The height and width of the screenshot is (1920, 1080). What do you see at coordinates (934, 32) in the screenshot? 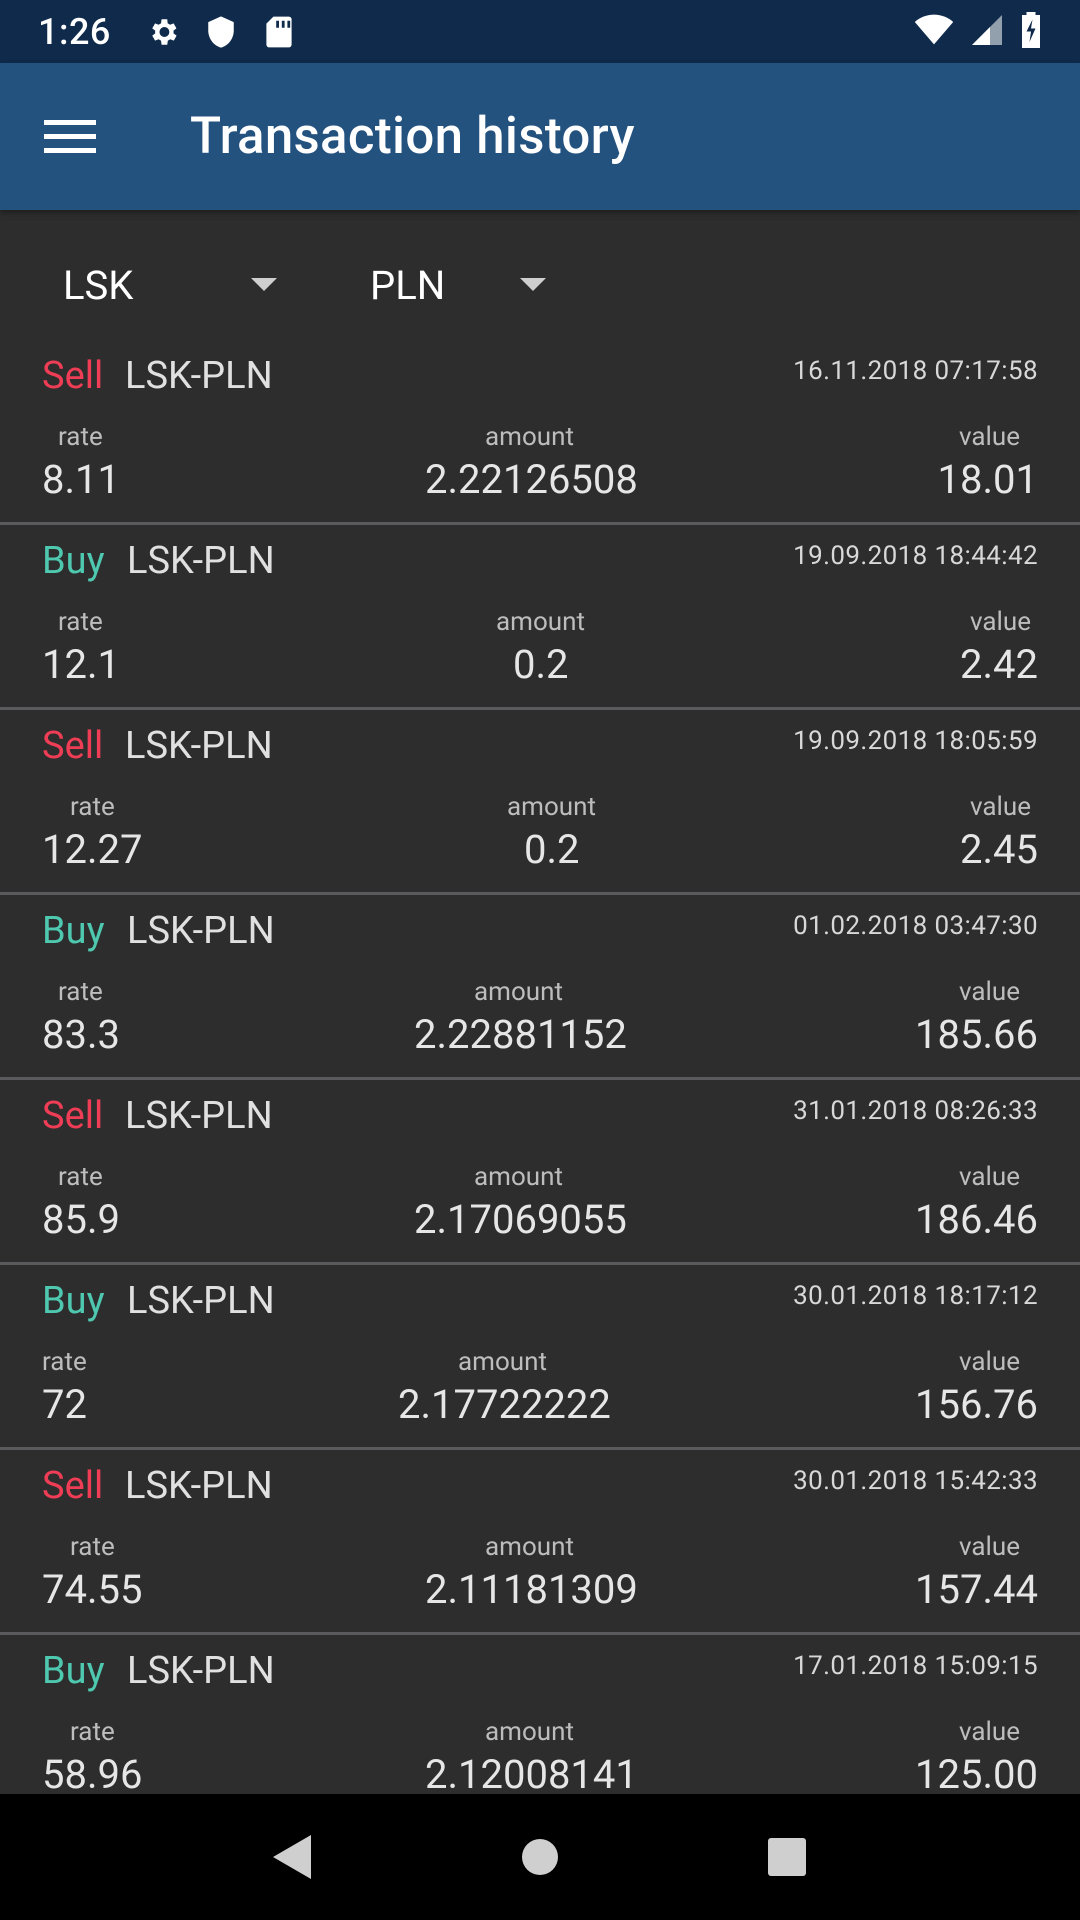
I see `wifi-icon` at bounding box center [934, 32].